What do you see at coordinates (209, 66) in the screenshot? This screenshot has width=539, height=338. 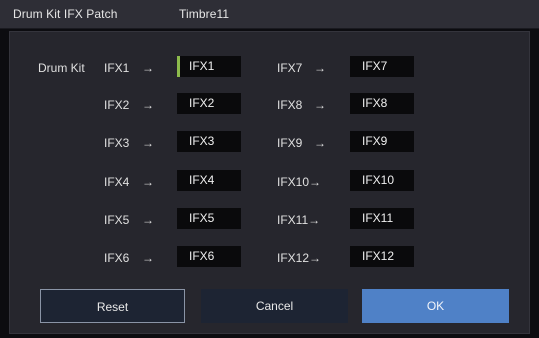 I see `ifx1-destination-field: IFX1` at bounding box center [209, 66].